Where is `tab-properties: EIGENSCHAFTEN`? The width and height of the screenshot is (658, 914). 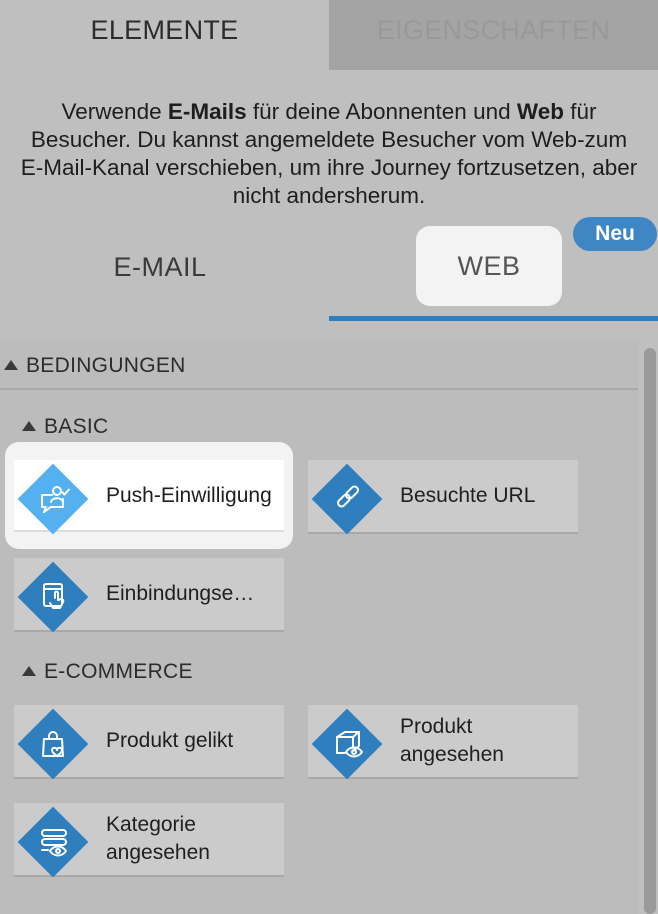
tab-properties: EIGENSCHAFTEN is located at coordinates (493, 35).